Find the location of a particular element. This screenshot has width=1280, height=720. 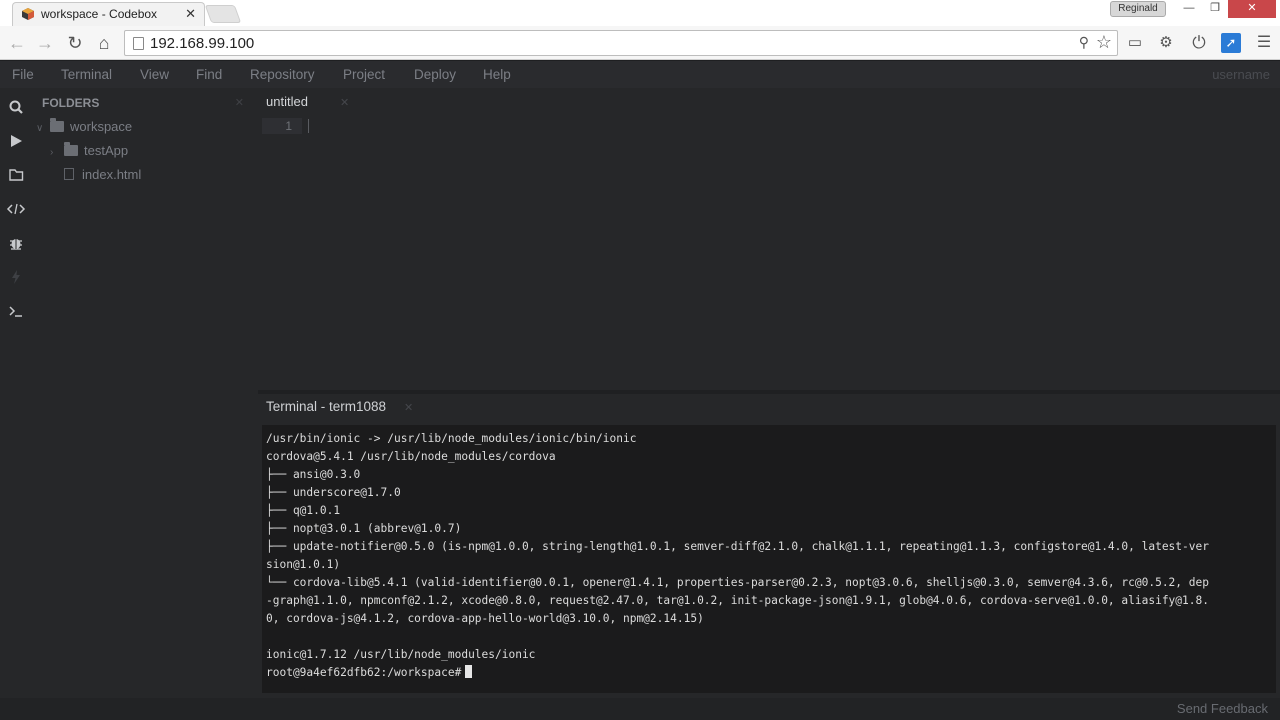

hamburger-menu-icon: ☰ is located at coordinates (1264, 43).